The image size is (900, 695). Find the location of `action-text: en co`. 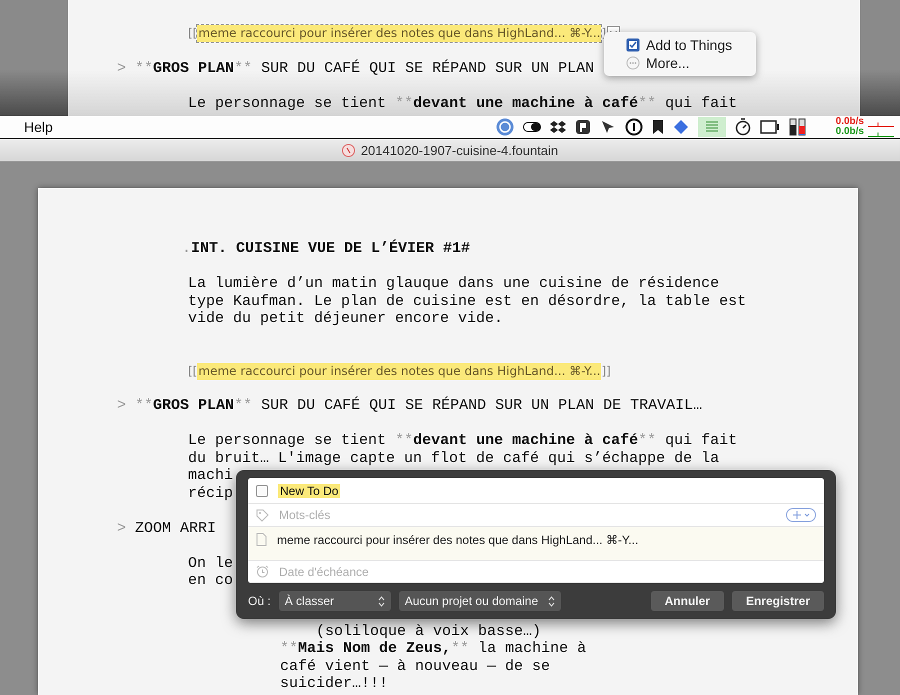

action-text: en co is located at coordinates (211, 581).